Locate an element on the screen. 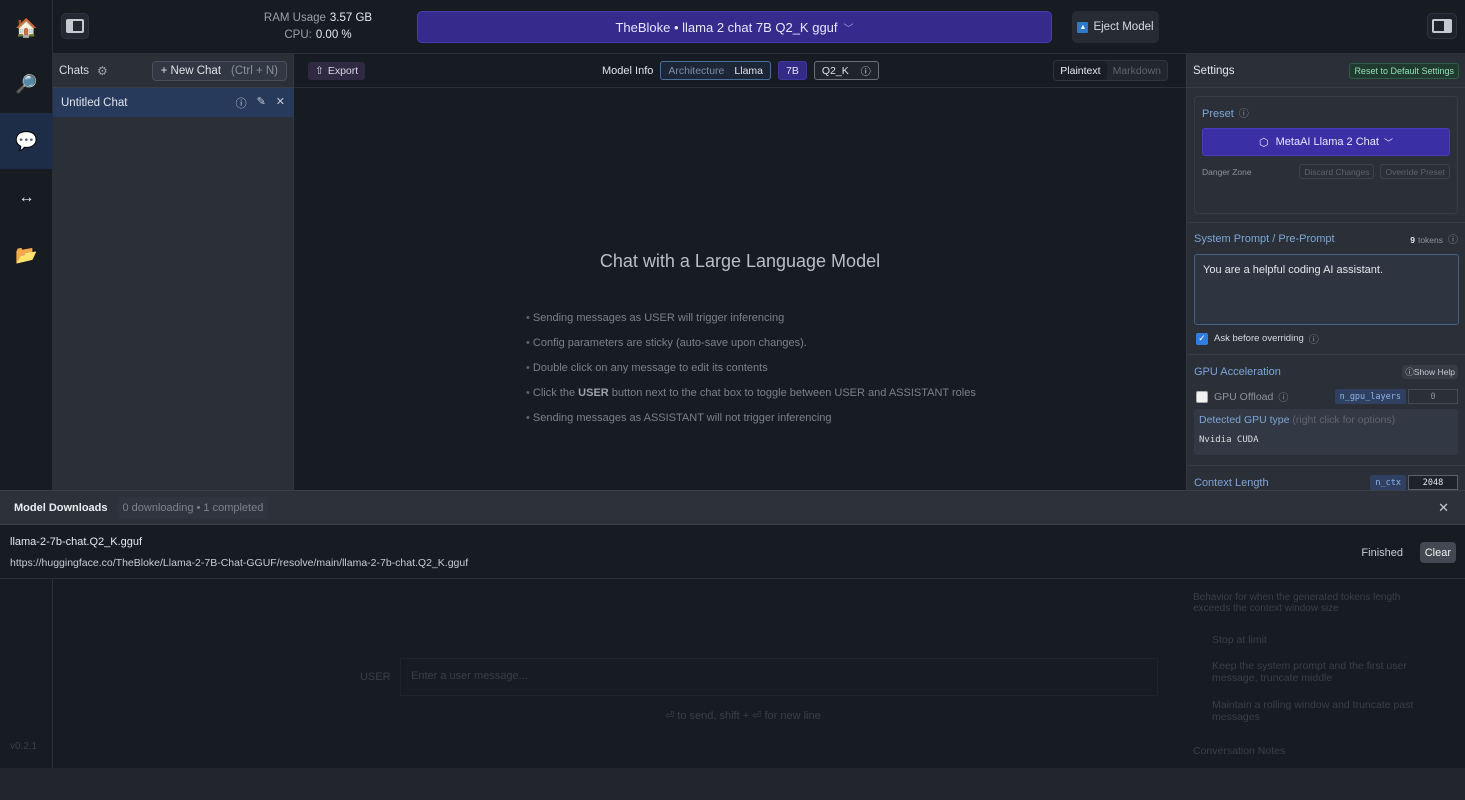 This screenshot has width=1465, height=800. reset-settings-button: Reset to Default Settings is located at coordinates (1404, 70).